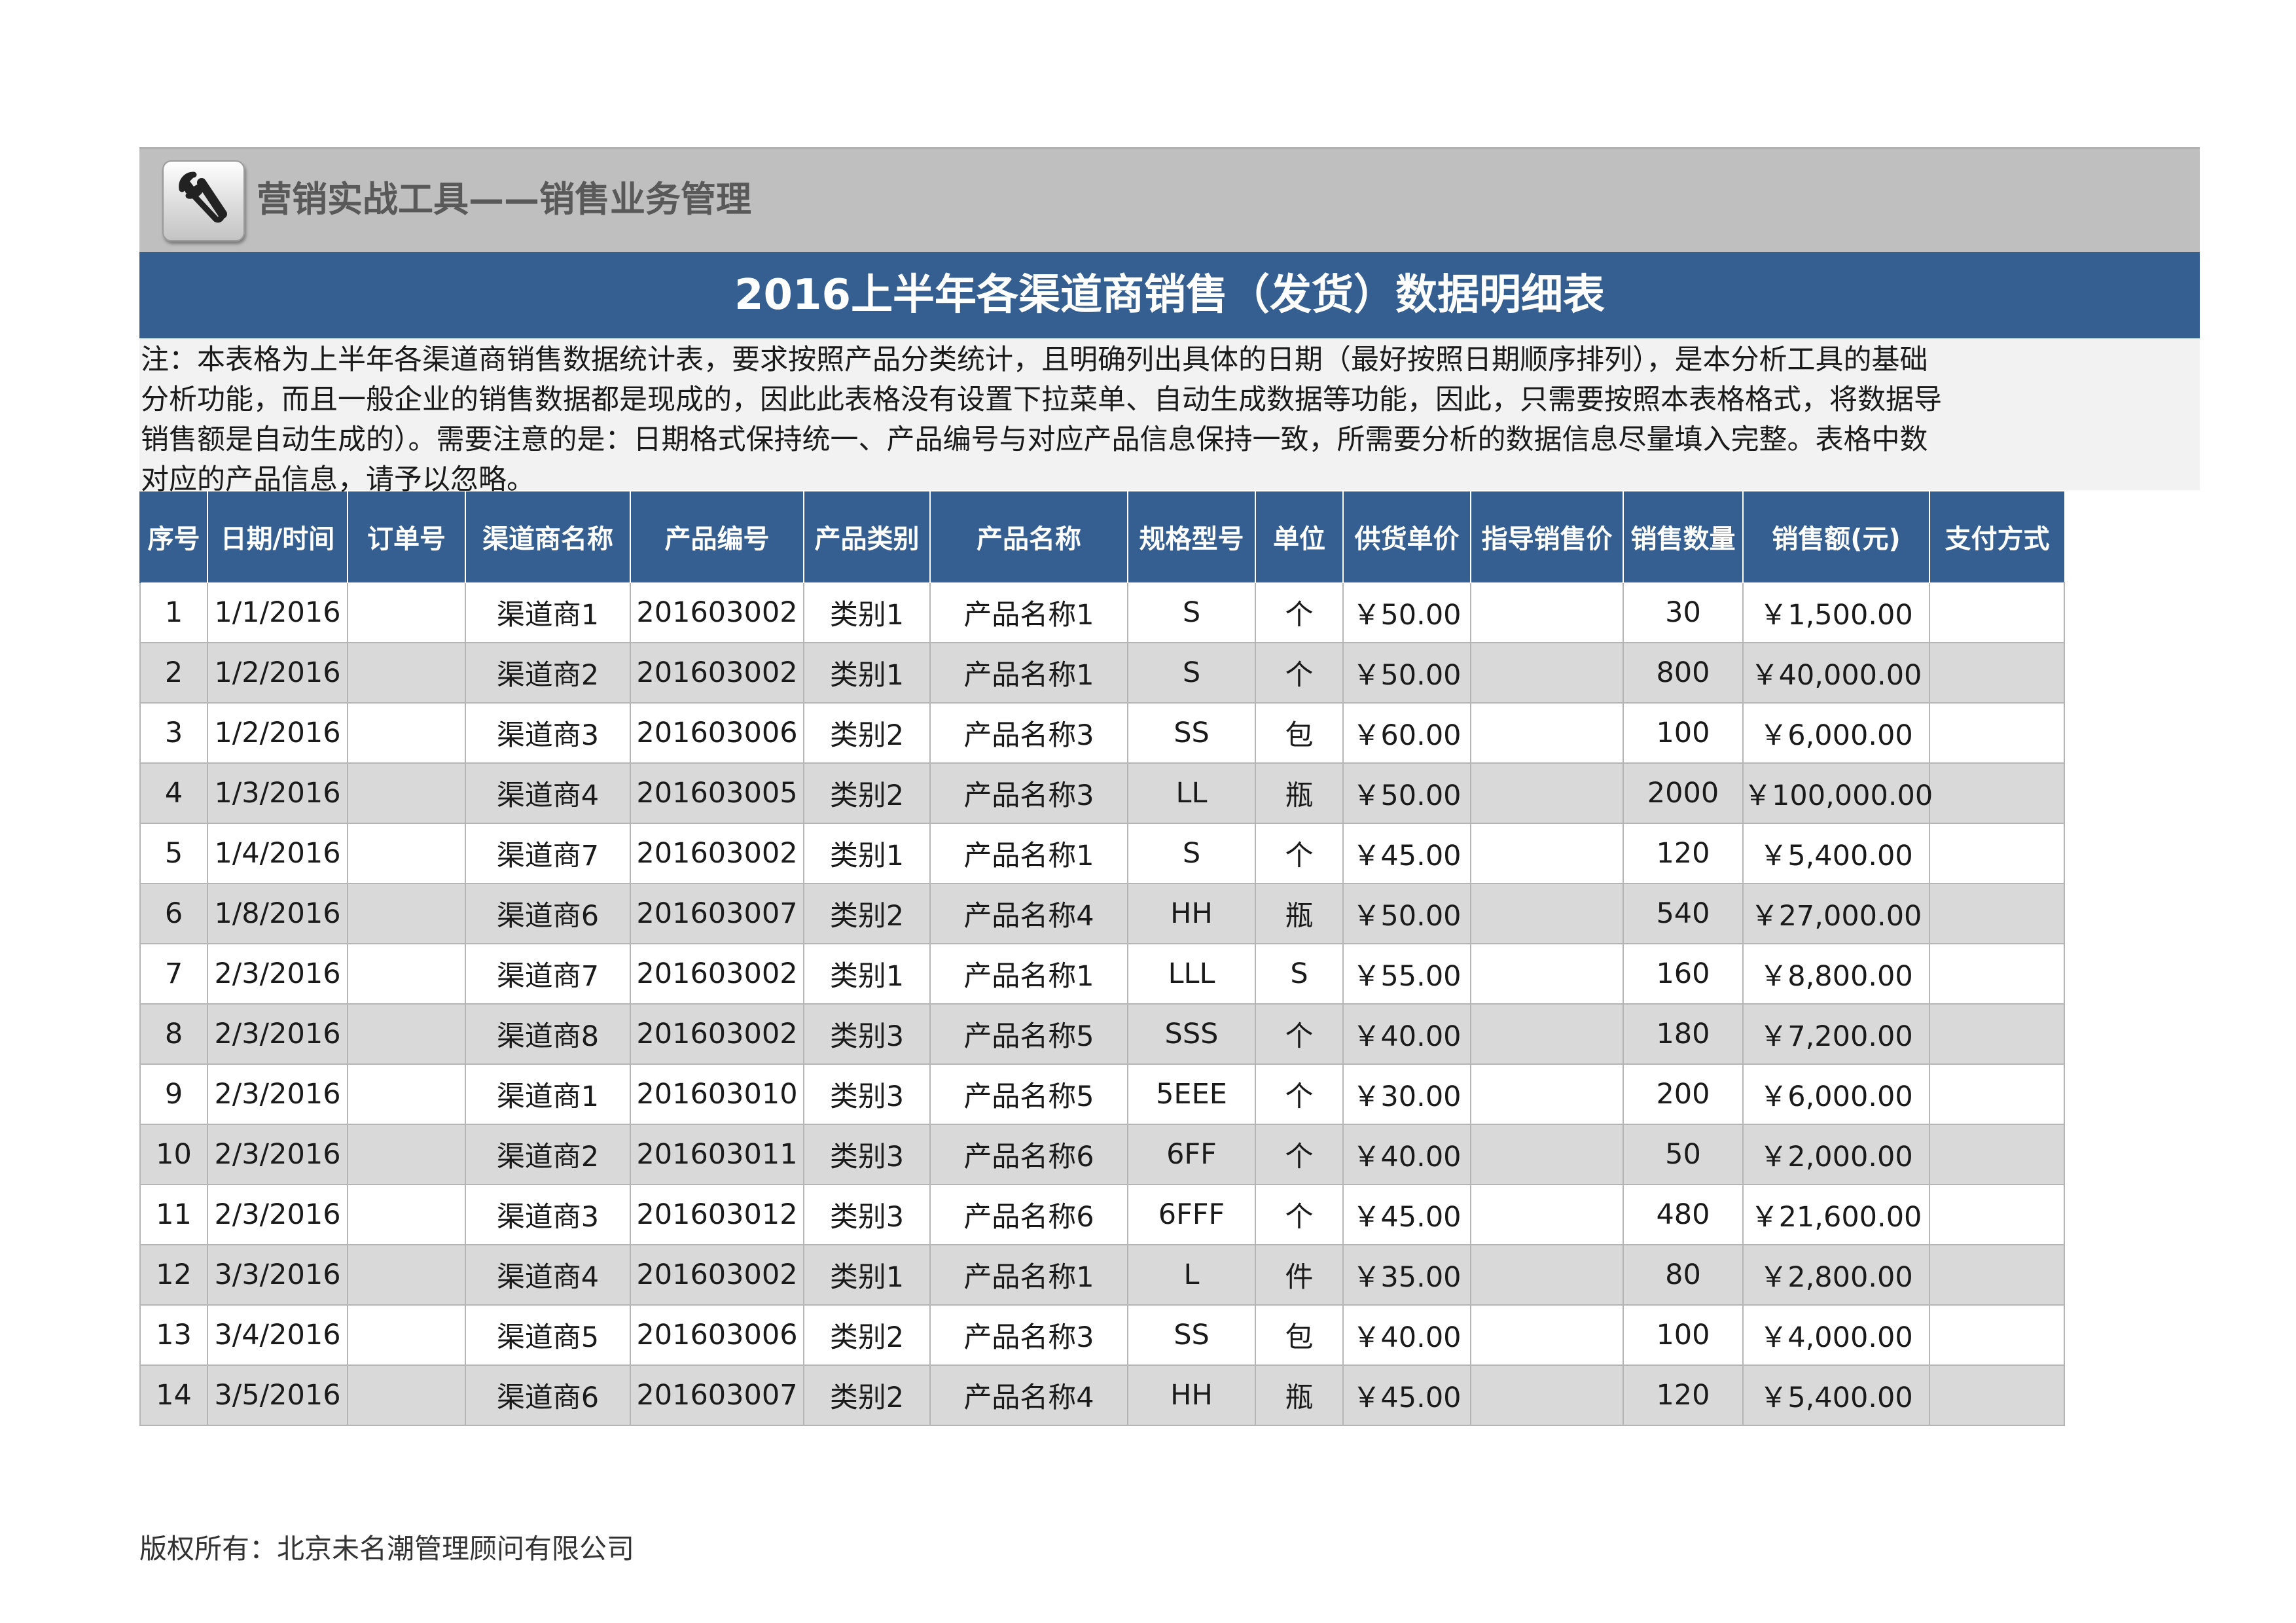 Image resolution: width=2296 pixels, height=1623 pixels. What do you see at coordinates (1996, 536) in the screenshot?
I see `column-header: 支付方式` at bounding box center [1996, 536].